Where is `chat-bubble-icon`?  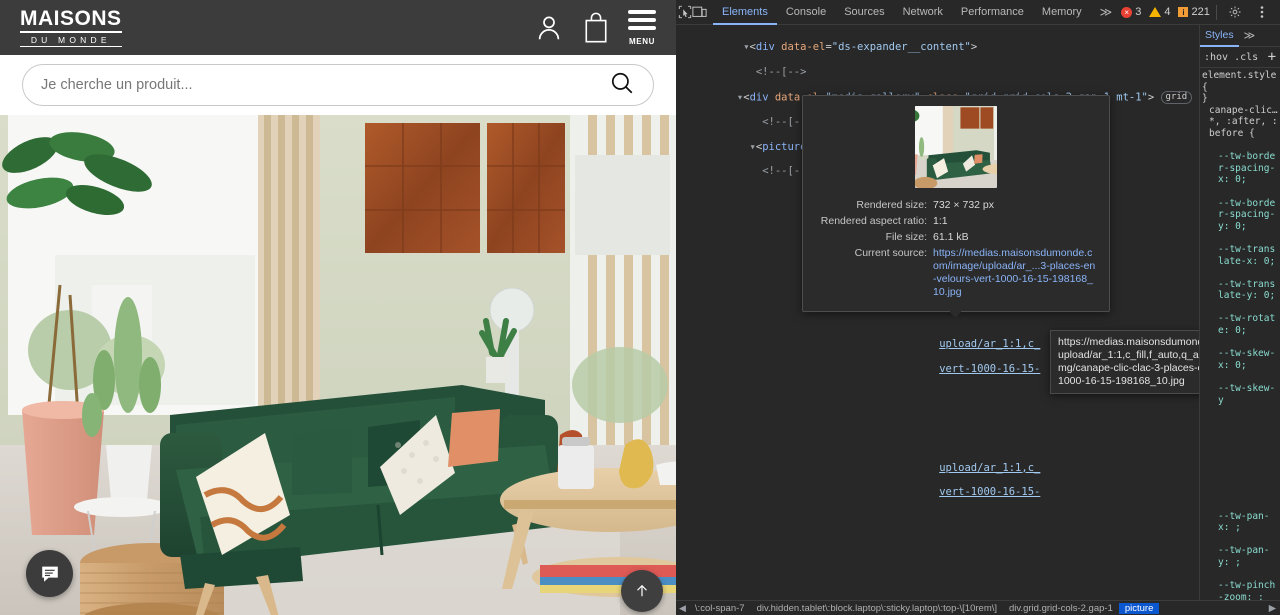 chat-bubble-icon is located at coordinates (49, 574).